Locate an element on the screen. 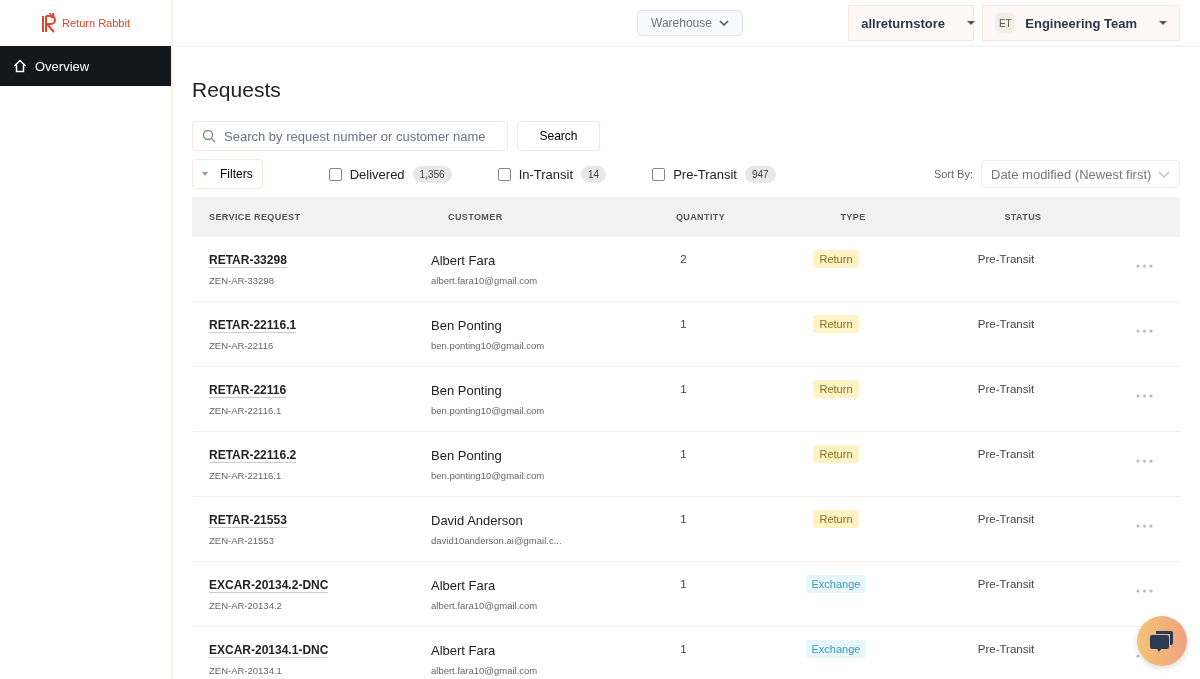 Image resolution: width=1200 pixels, height=679 pixels. search-field: Search by request number or customer name is located at coordinates (350, 136).